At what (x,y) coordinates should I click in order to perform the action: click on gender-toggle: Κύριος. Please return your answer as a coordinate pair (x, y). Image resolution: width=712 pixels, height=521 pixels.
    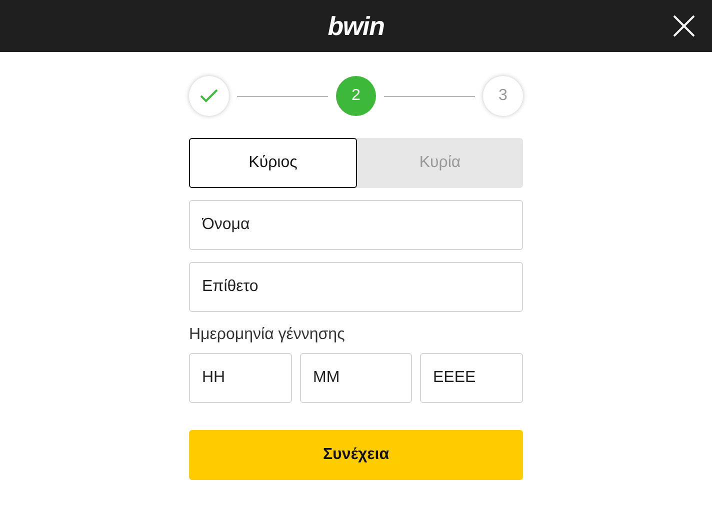
    Looking at the image, I should click on (273, 163).